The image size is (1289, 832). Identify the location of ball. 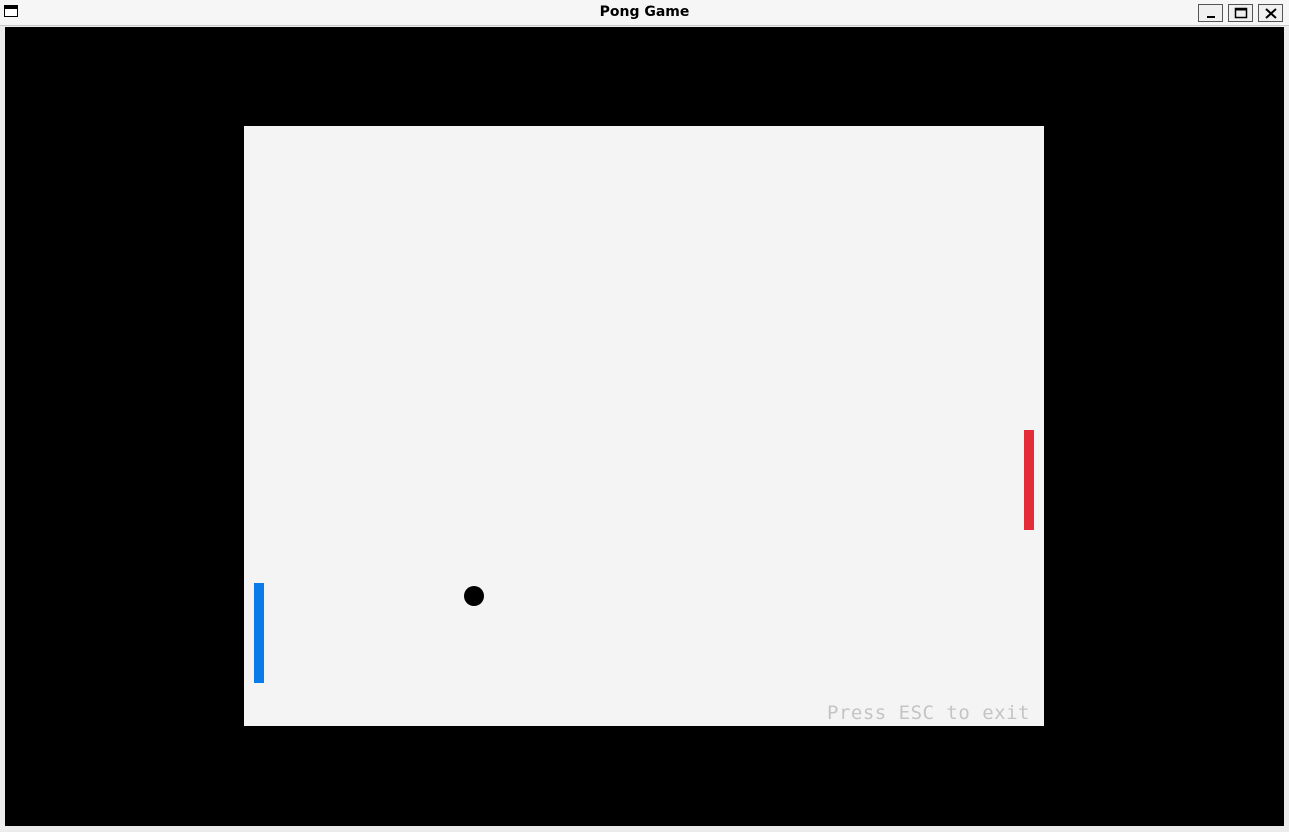
(474, 596).